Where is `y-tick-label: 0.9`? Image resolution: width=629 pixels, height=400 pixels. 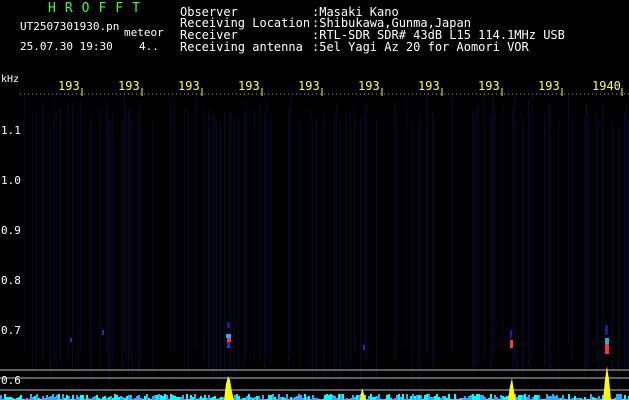
y-tick-label: 0.9 is located at coordinates (11, 230).